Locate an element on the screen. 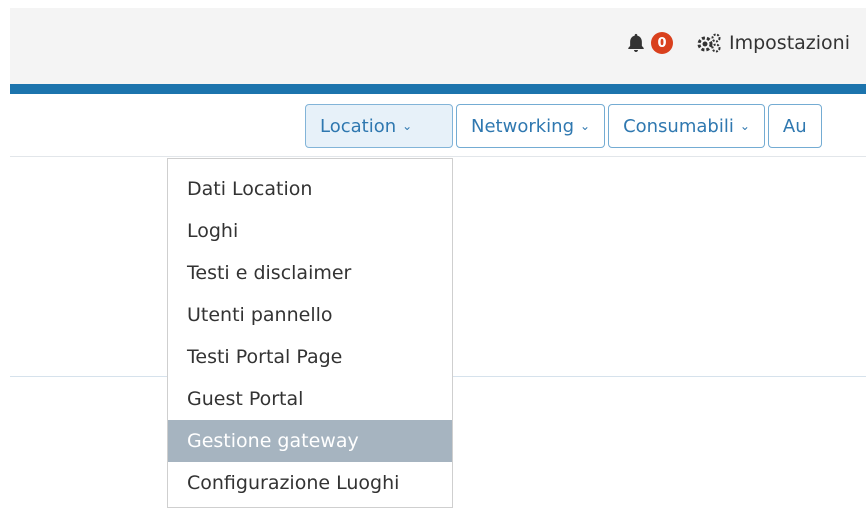  tab-au: Au is located at coordinates (794, 126).